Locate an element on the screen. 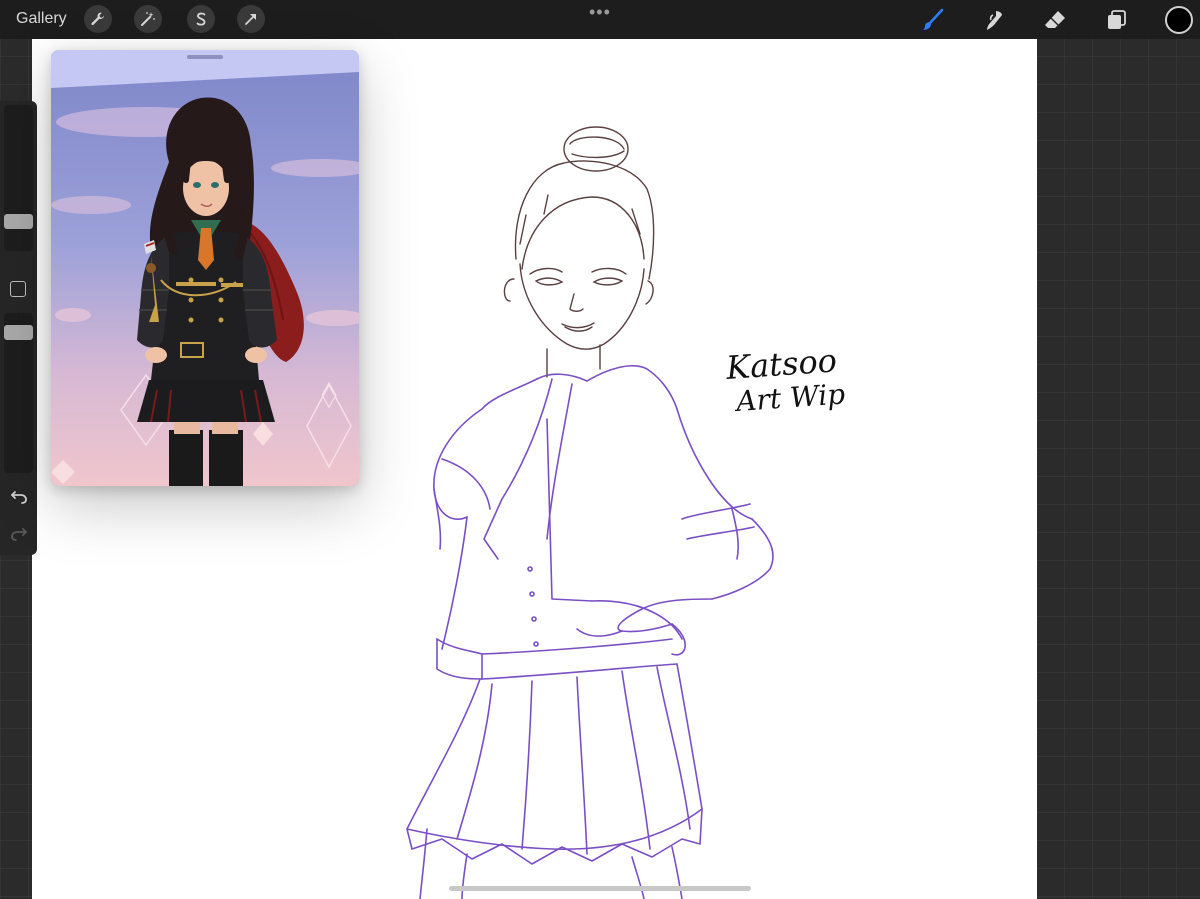  brush-size-slider is located at coordinates (18, 178).